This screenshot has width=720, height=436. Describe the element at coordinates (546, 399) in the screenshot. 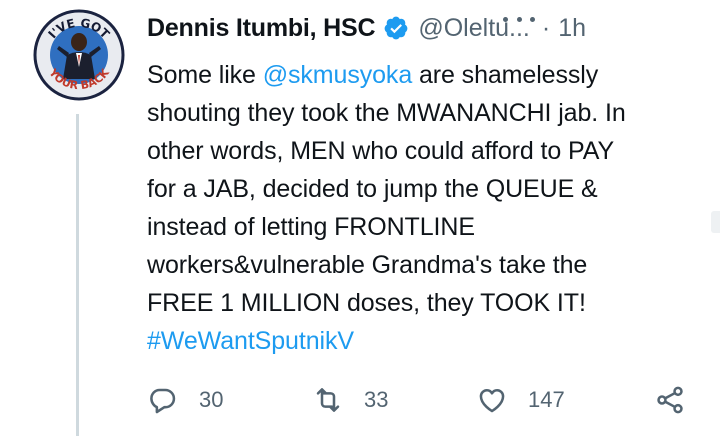

I see `like-count: 147` at that location.